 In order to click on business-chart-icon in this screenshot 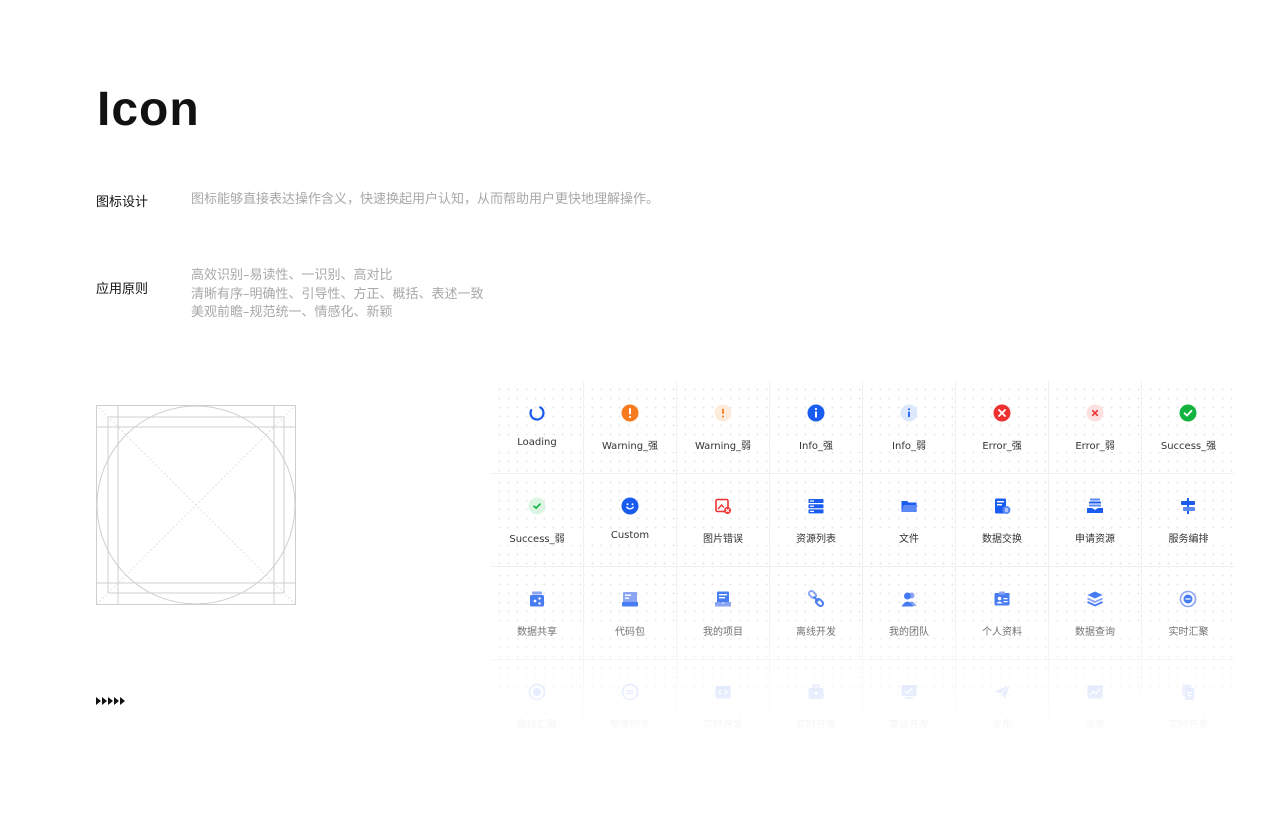, I will do `click(1095, 692)`.